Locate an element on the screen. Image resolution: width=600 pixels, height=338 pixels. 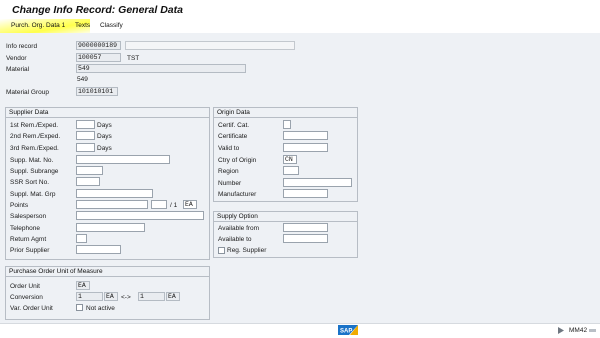
svg-text: SAP is located at coordinates (346, 332).